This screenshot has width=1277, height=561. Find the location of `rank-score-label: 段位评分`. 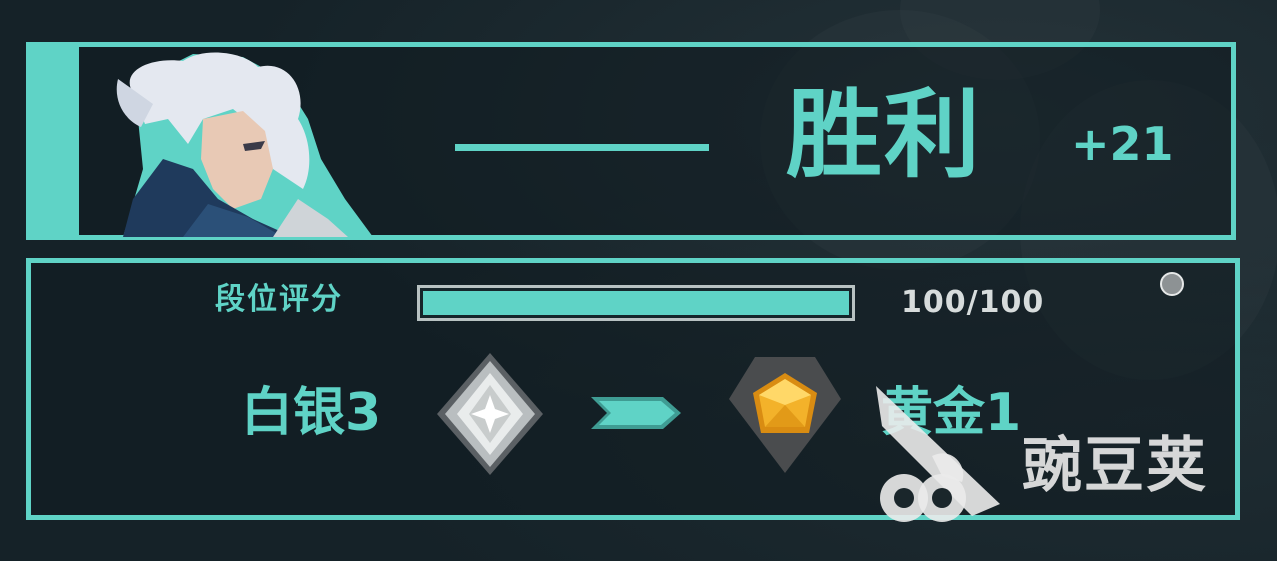

rank-score-label: 段位评分 is located at coordinates (279, 299).